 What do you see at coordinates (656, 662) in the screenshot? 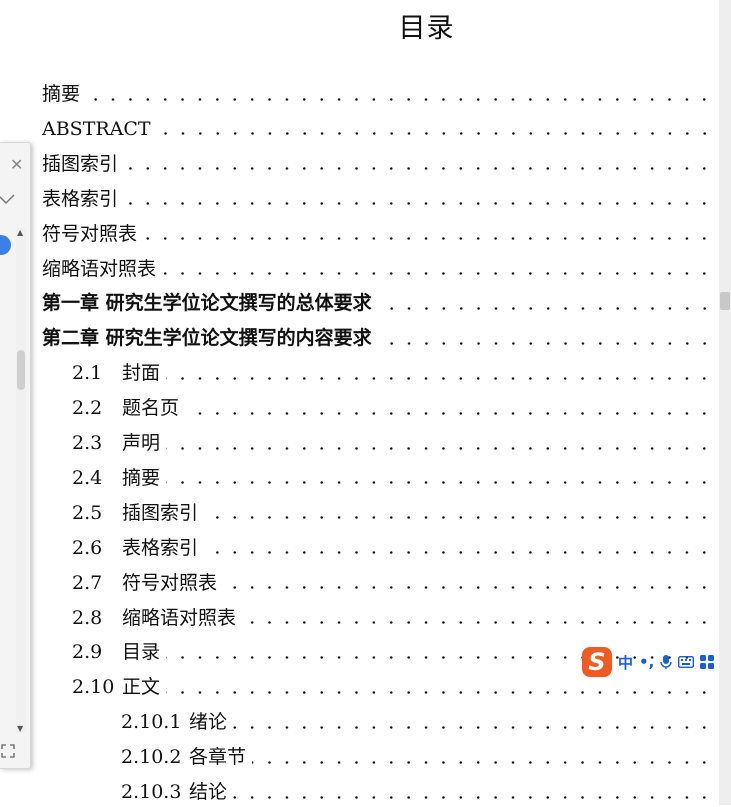
I see `ime-toolbar: S 中 •,` at bounding box center [656, 662].